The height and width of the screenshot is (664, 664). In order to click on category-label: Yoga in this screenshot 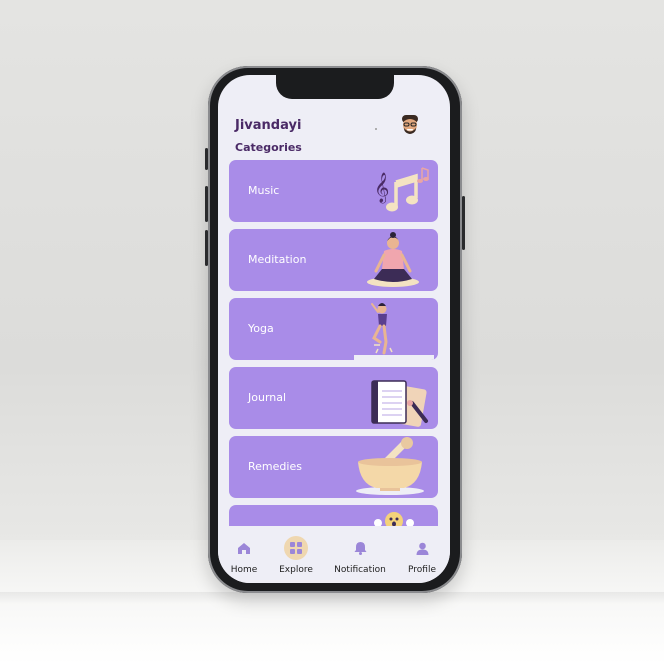, I will do `click(261, 328)`.